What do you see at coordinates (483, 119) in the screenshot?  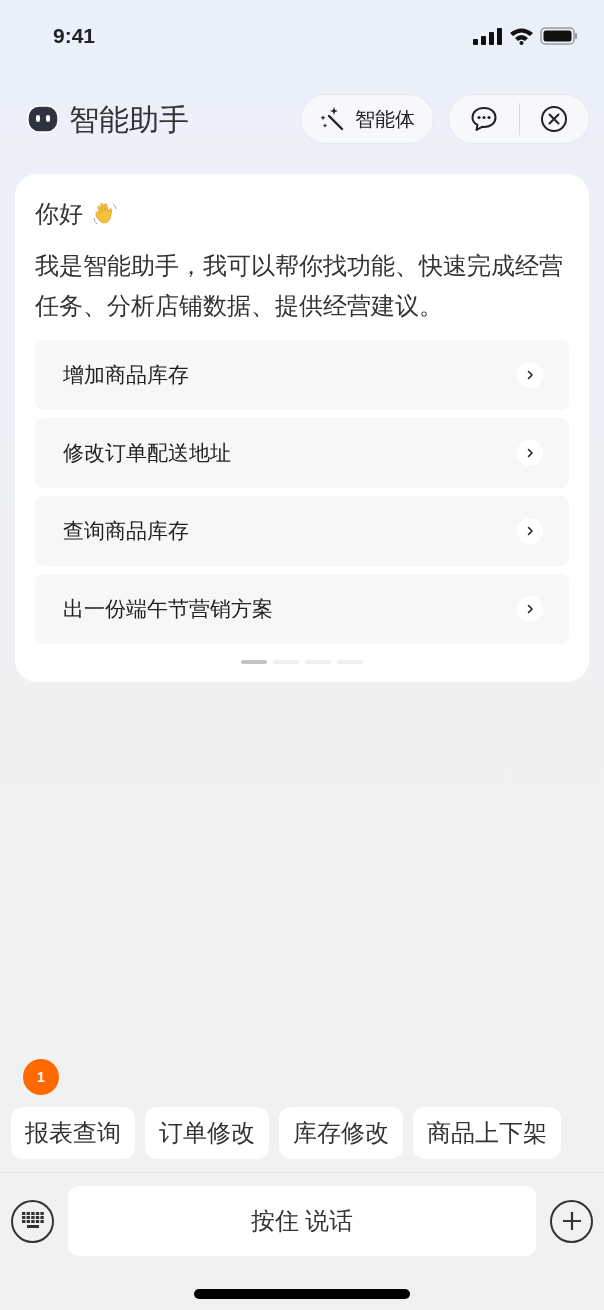 I see `chat-bubble-icon` at bounding box center [483, 119].